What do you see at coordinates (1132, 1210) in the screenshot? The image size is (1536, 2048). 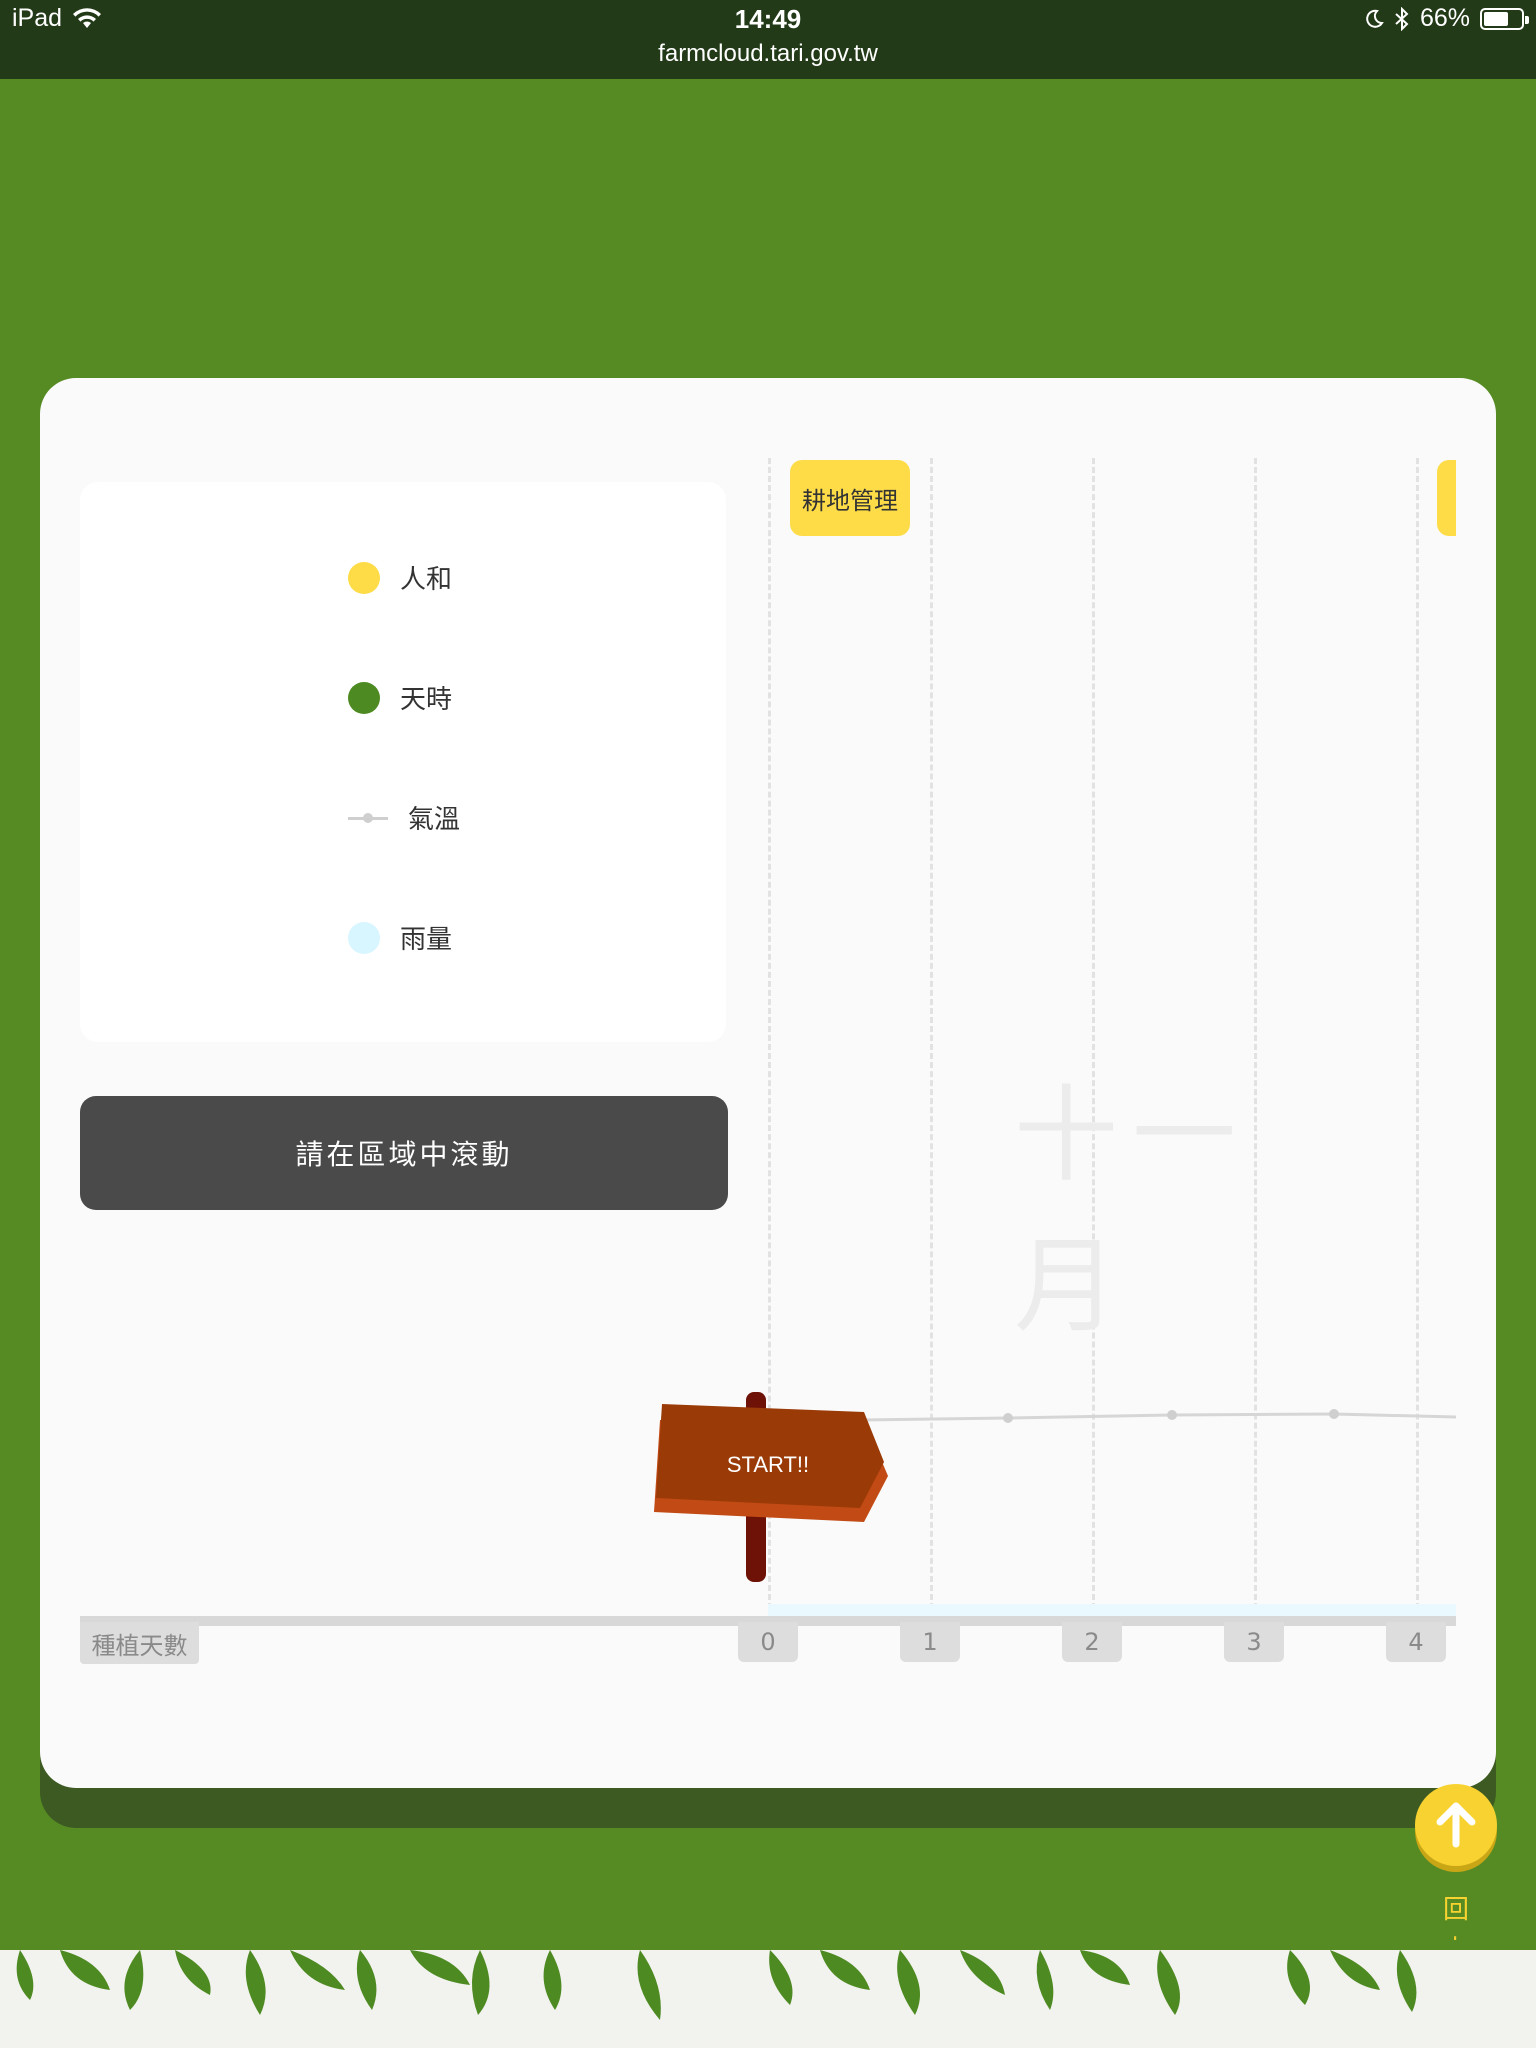 I see `month-label: 十一月` at bounding box center [1132, 1210].